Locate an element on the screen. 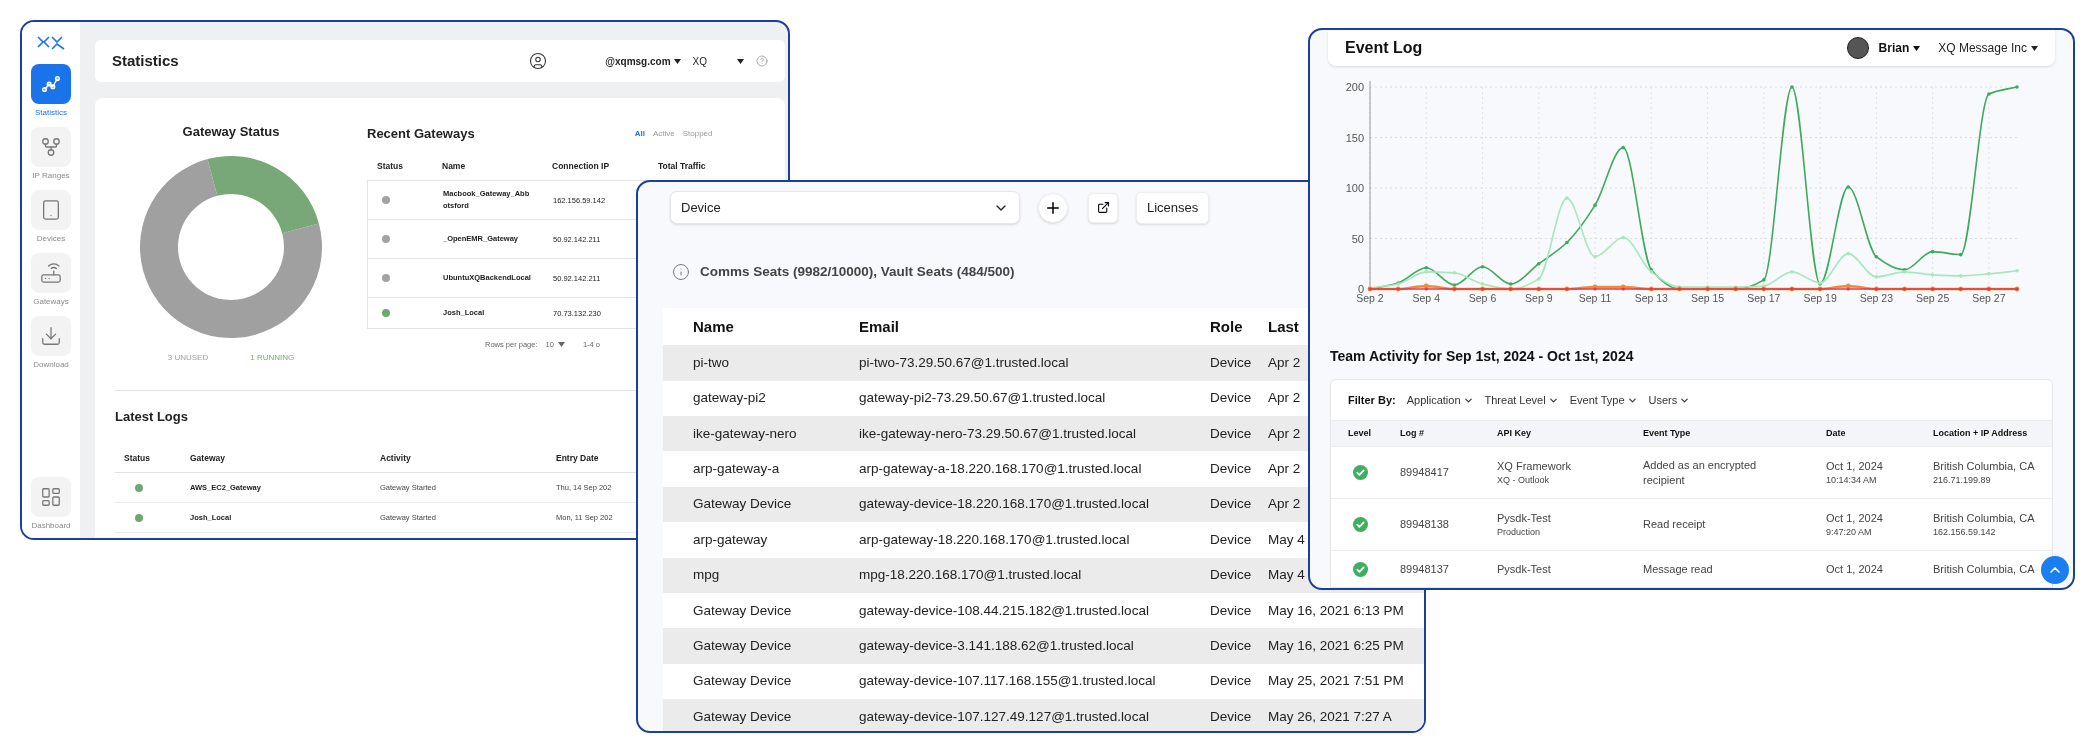  axis-tick-label: Sep 27 is located at coordinates (1989, 298).